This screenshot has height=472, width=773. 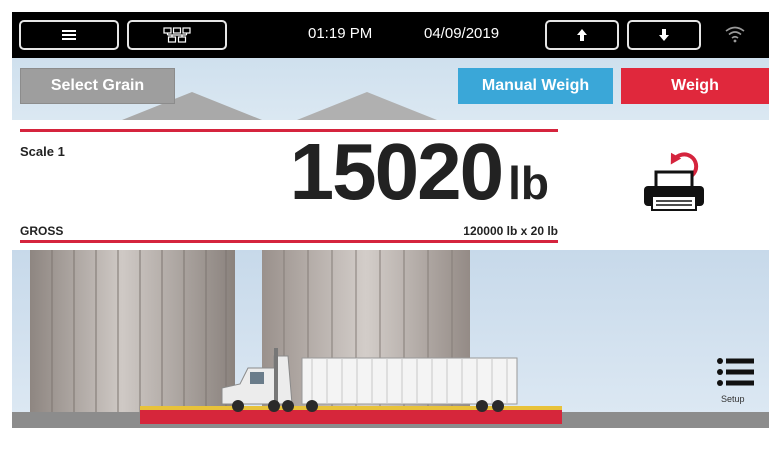 What do you see at coordinates (528, 183) in the screenshot?
I see `weight-unit: lb` at bounding box center [528, 183].